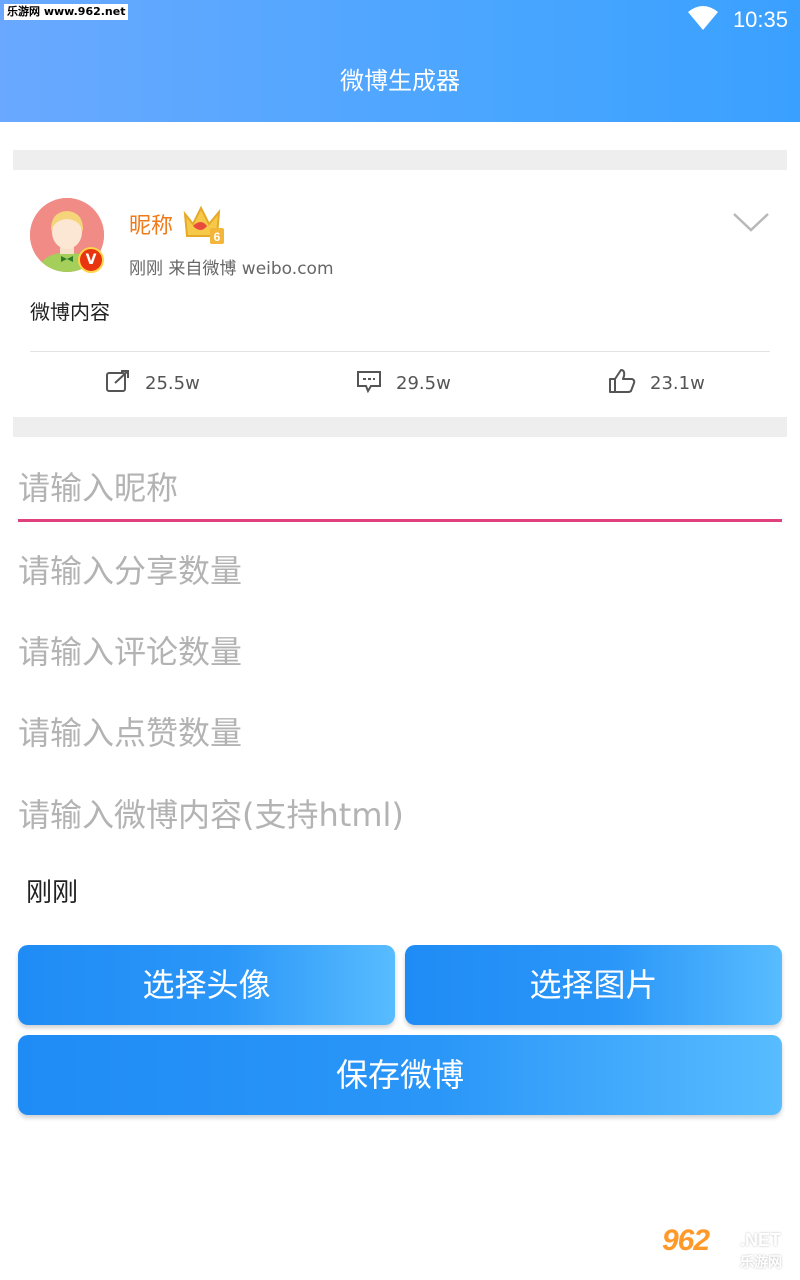  What do you see at coordinates (369, 383) in the screenshot?
I see `comment-icon` at bounding box center [369, 383].